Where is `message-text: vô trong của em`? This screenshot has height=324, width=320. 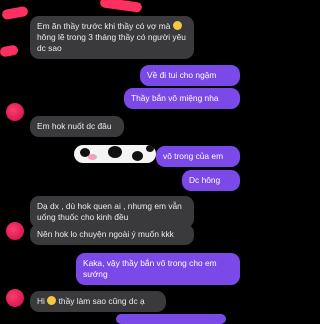
message-text: vô trong của em is located at coordinates (193, 156).